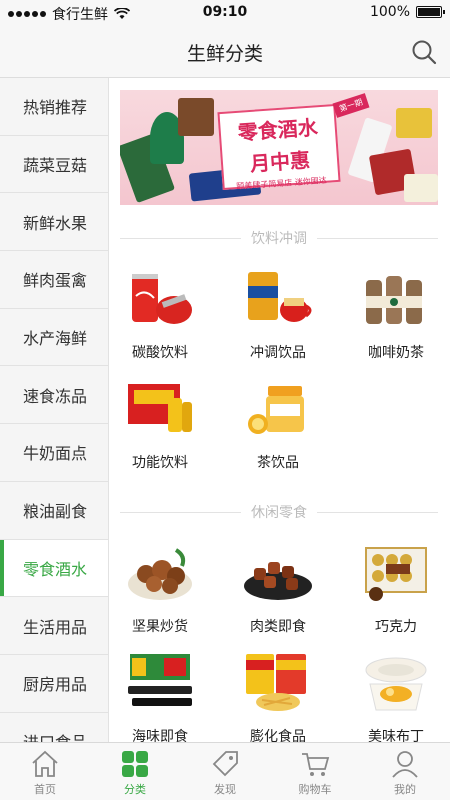 The height and width of the screenshot is (800, 450). What do you see at coordinates (278, 627) in the screenshot?
I see `category-label: 肉类即食` at bounding box center [278, 627].